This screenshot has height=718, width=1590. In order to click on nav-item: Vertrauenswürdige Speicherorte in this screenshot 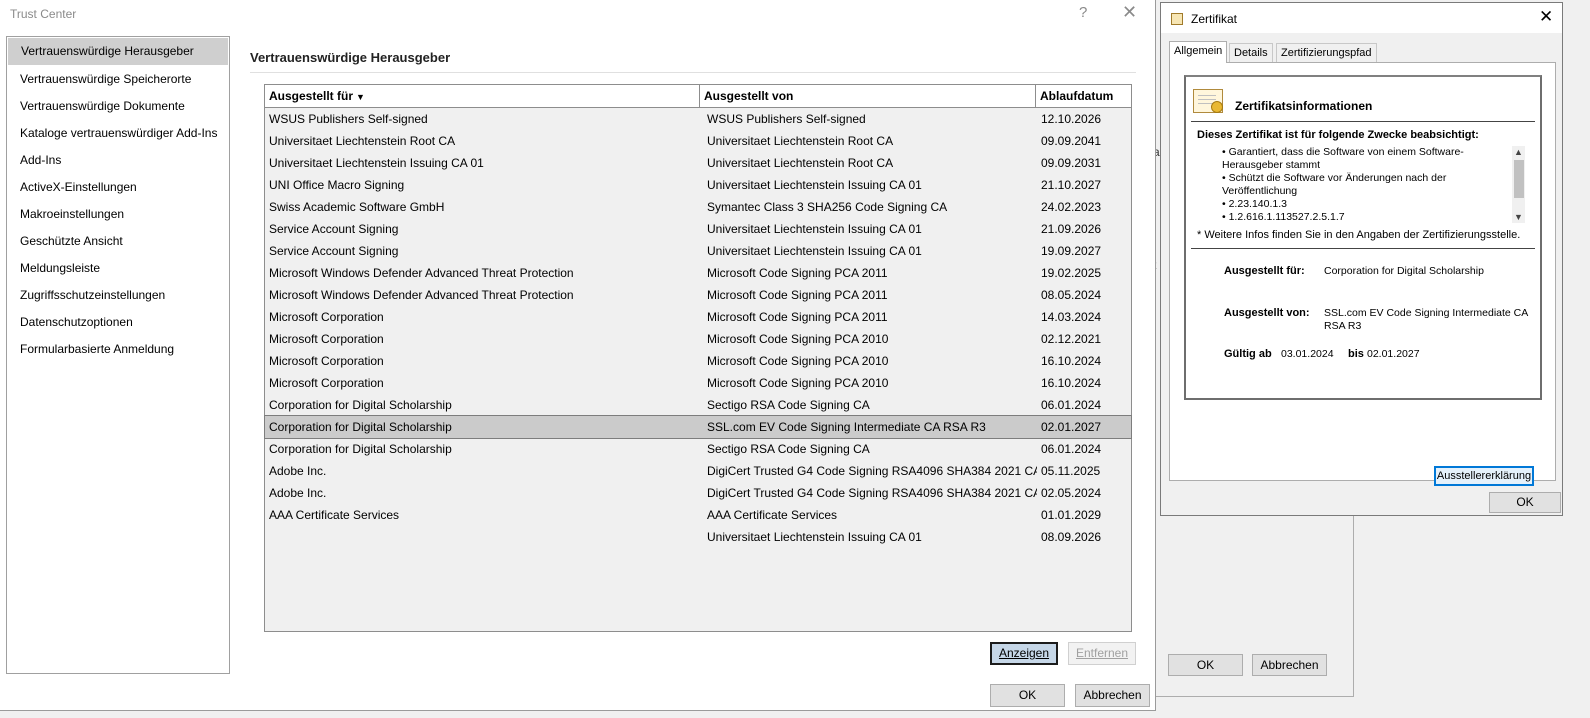, I will do `click(118, 79)`.